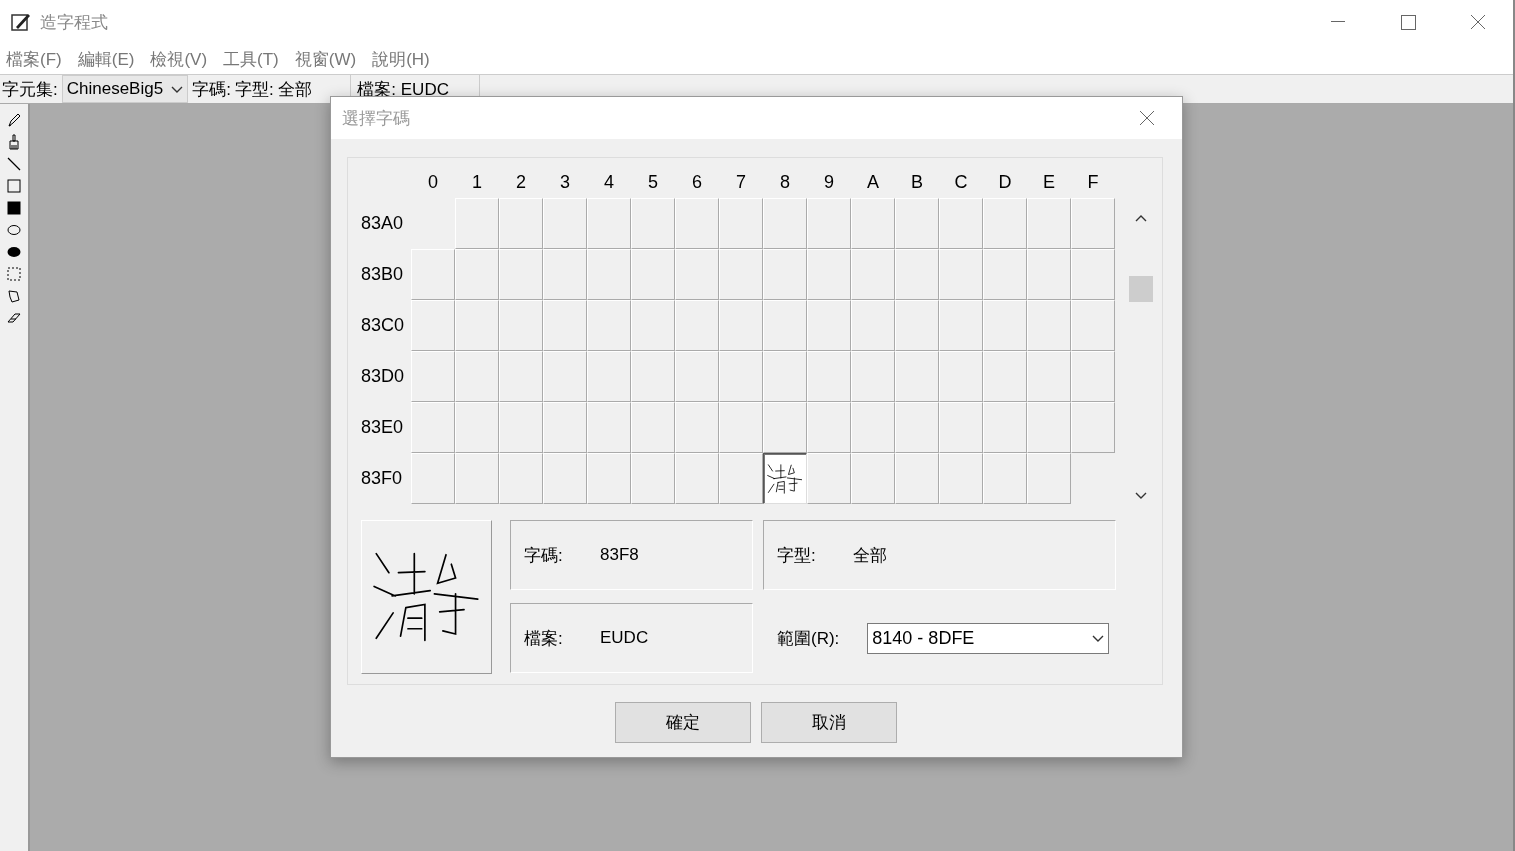 Image resolution: width=1515 pixels, height=851 pixels. I want to click on column-header: D, so click(1005, 182).